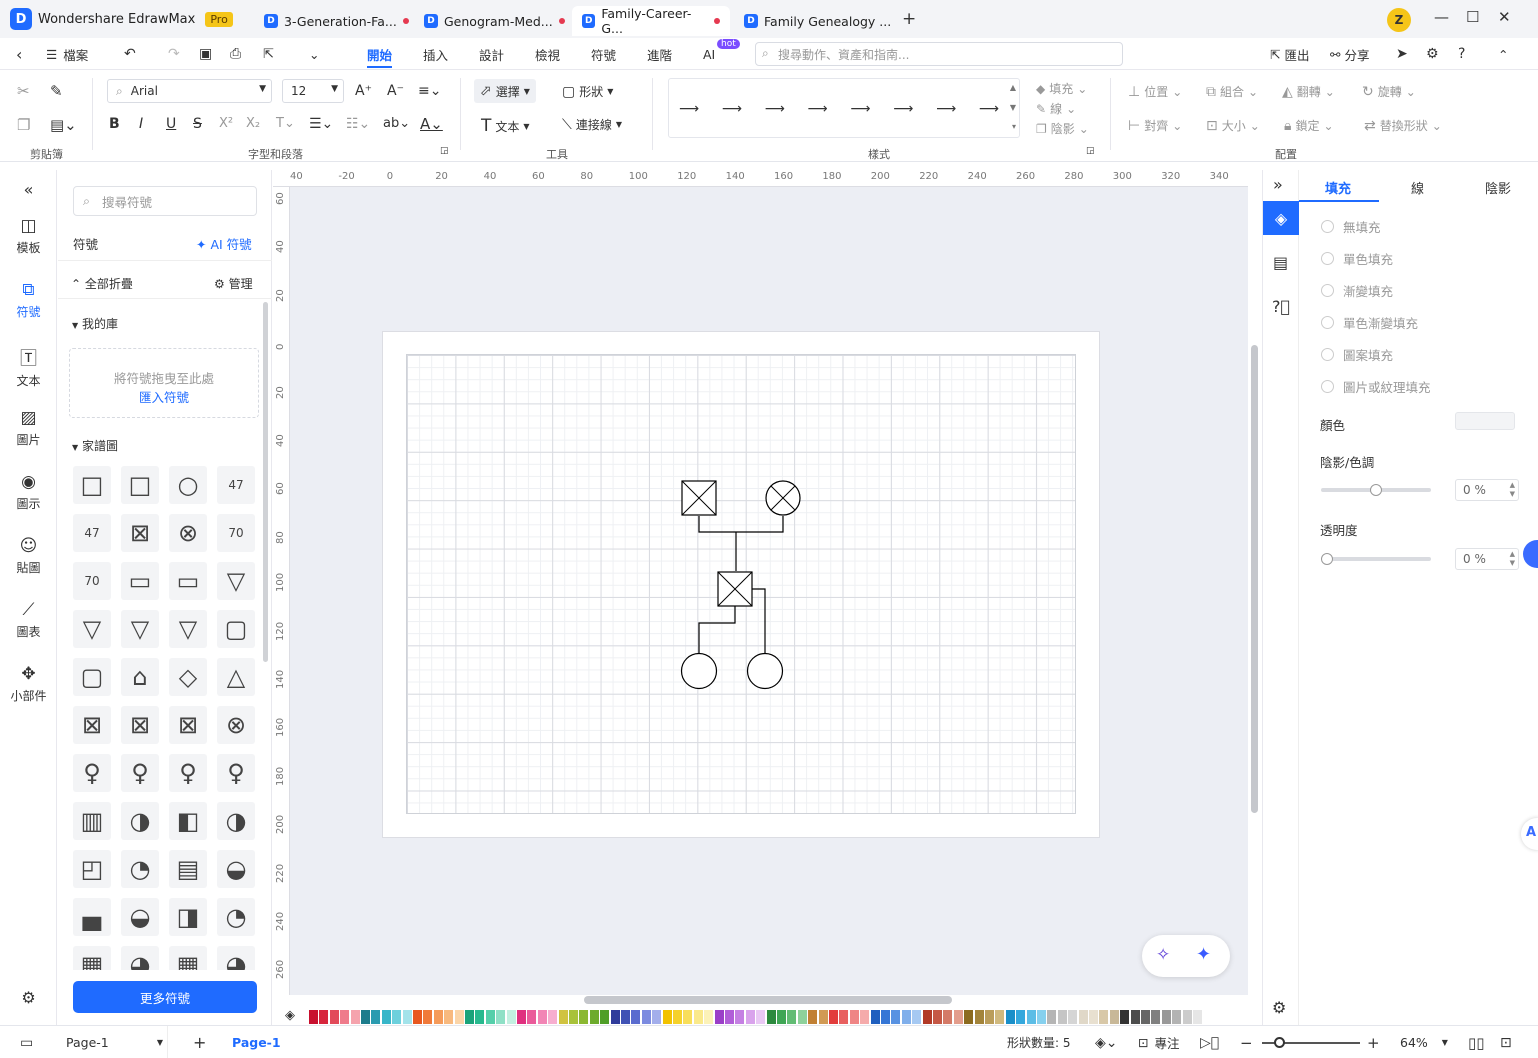 The width and height of the screenshot is (1538, 1058). What do you see at coordinates (1506, 1042) in the screenshot?
I see `fit-page-icon: ⊡` at bounding box center [1506, 1042].